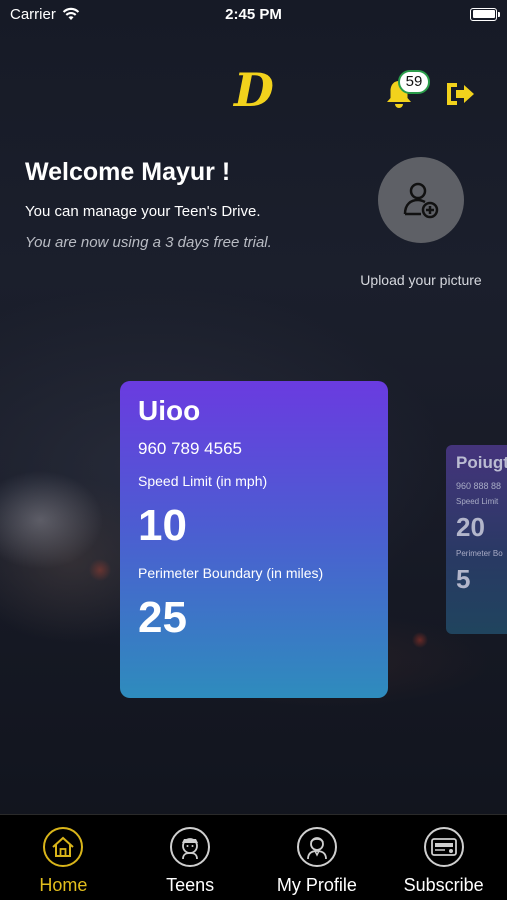 The height and width of the screenshot is (900, 507). I want to click on perimeter-label: Perimeter Bo, so click(479, 553).